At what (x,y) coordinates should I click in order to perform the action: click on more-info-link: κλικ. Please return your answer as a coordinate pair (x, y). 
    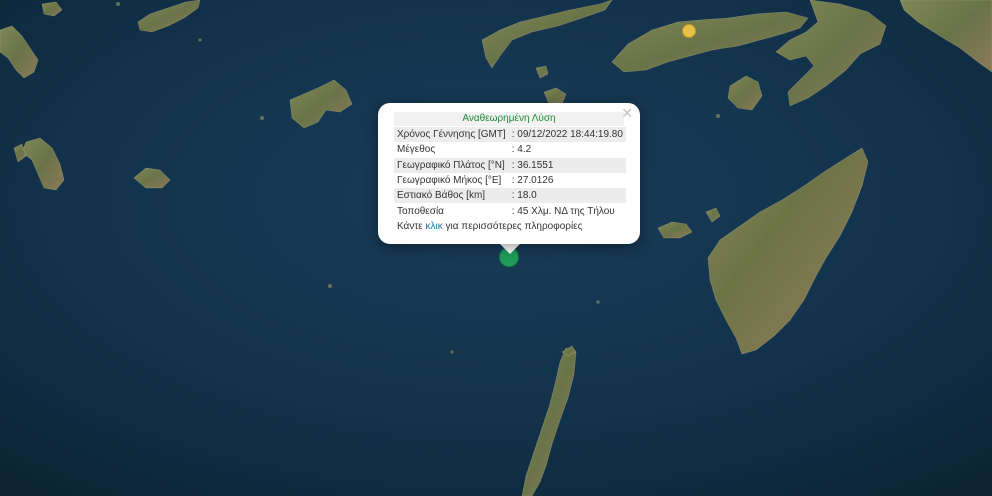
    Looking at the image, I should click on (434, 226).